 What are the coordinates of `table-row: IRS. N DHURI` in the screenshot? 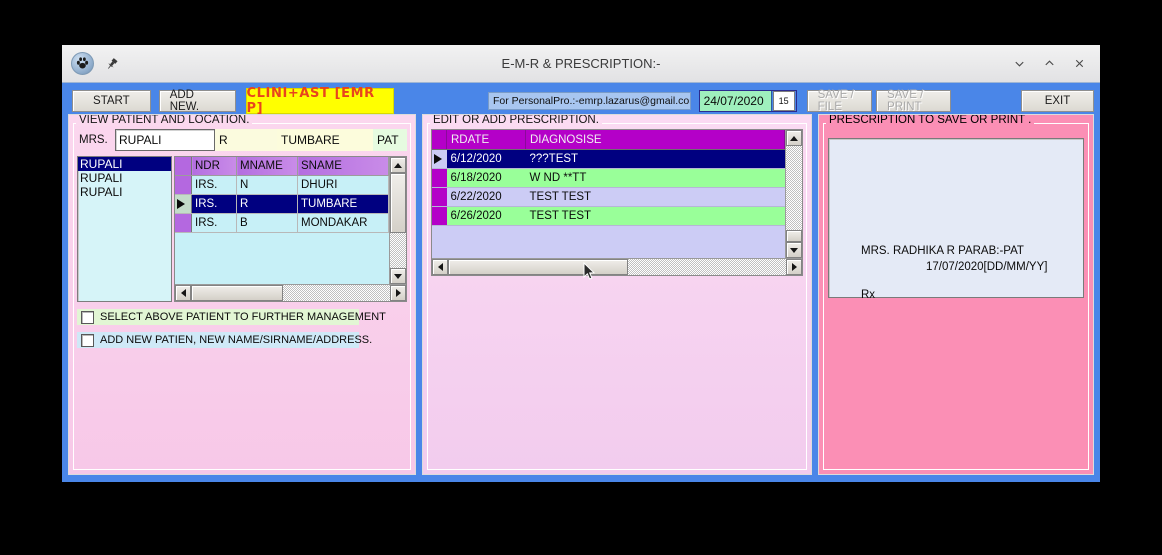 It's located at (282, 185).